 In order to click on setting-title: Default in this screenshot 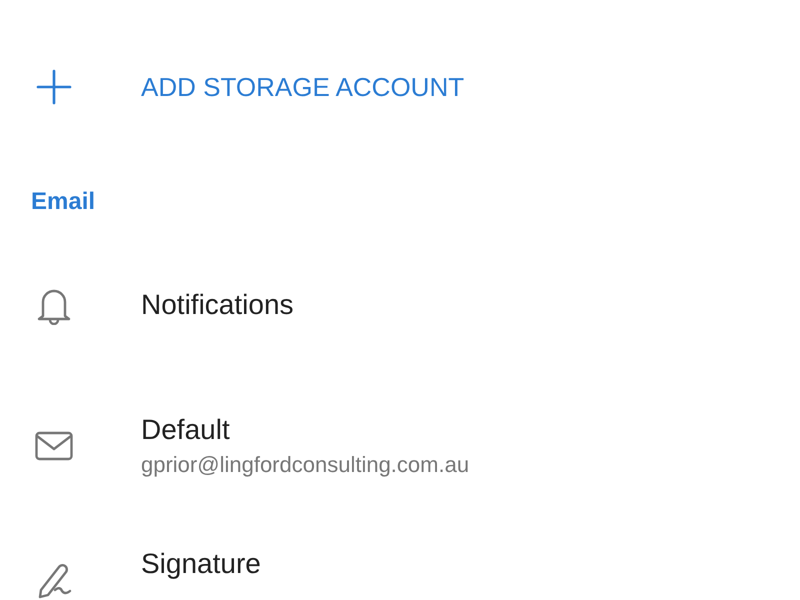, I will do `click(305, 430)`.